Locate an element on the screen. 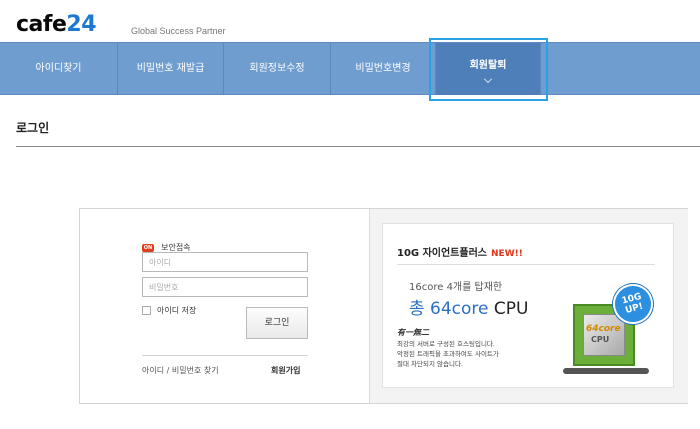  logo-text-24: 24 is located at coordinates (81, 24).